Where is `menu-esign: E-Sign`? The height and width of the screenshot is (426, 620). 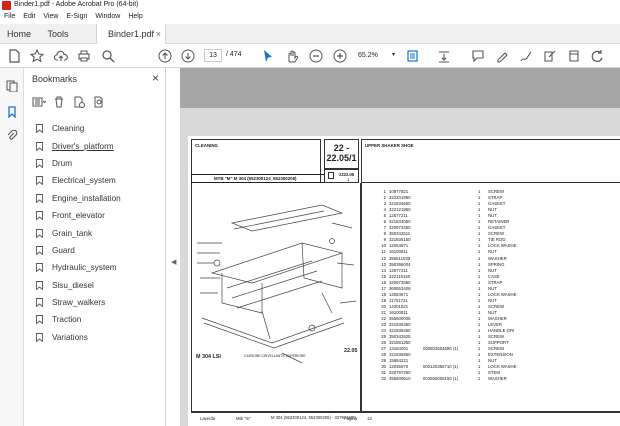
menu-esign: E-Sign is located at coordinates (76, 17).